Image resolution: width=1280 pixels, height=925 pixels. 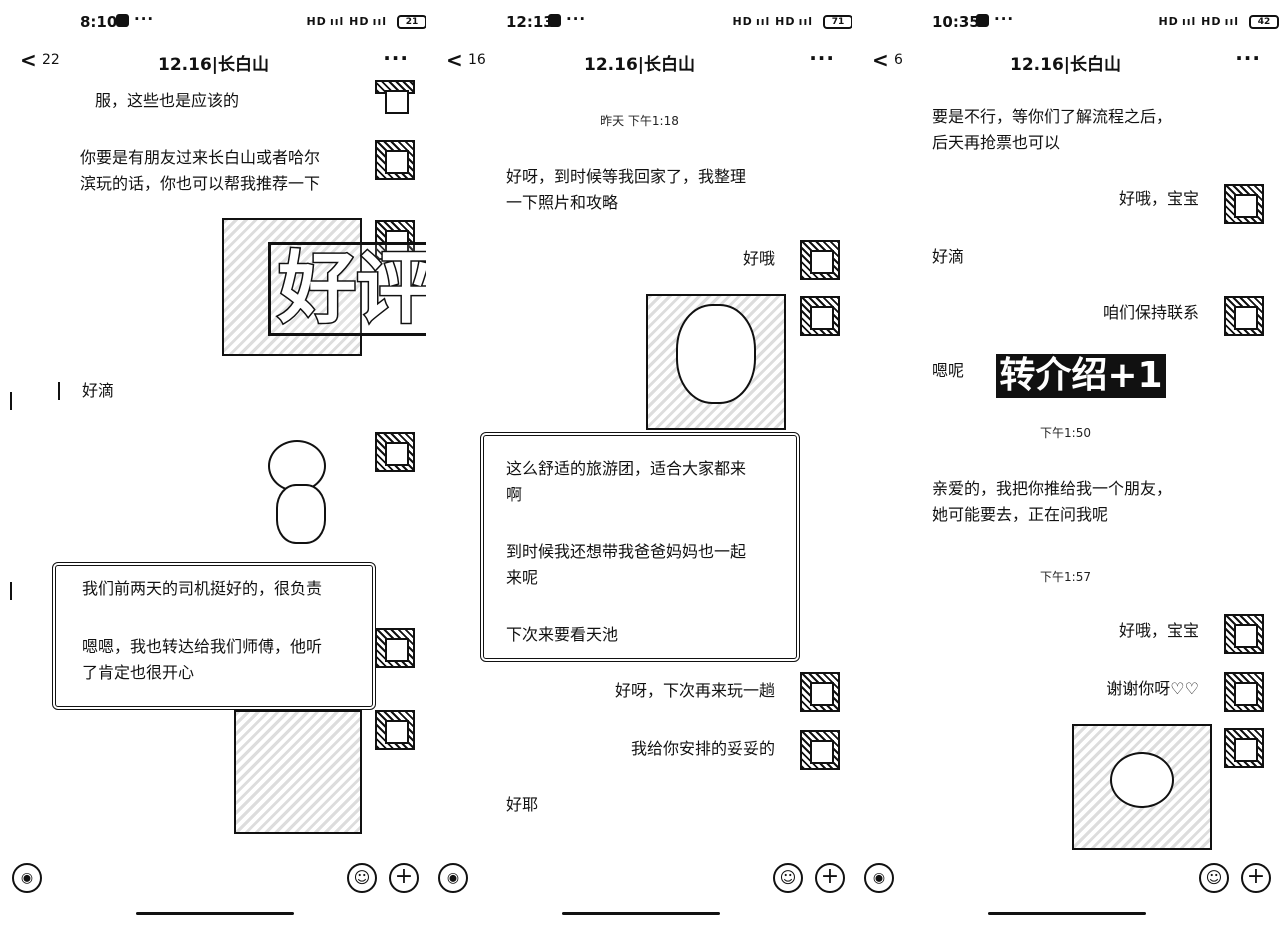 I want to click on timestamp: 下午1:50, so click(x=1065, y=433).